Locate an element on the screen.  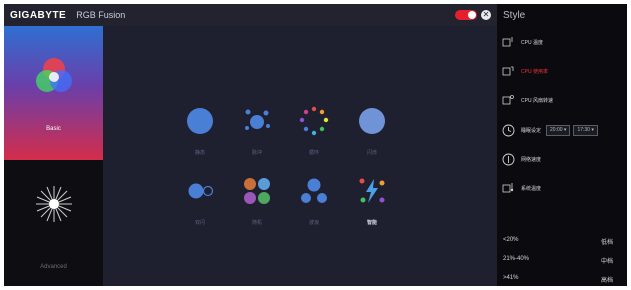
toggle-knob is located at coordinates (472, 15).